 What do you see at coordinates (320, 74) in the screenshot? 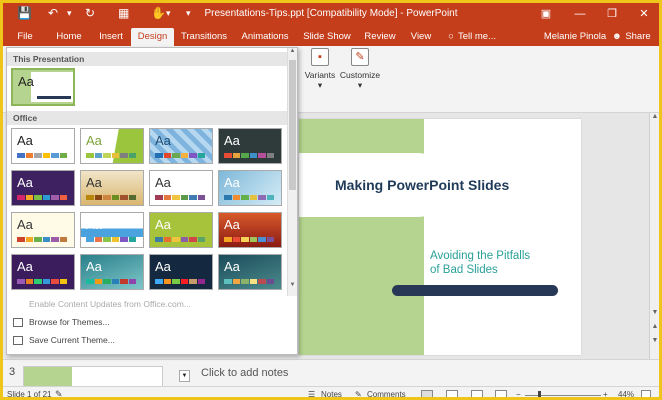
I see `variants-button: ▪ Variants ▾` at bounding box center [320, 74].